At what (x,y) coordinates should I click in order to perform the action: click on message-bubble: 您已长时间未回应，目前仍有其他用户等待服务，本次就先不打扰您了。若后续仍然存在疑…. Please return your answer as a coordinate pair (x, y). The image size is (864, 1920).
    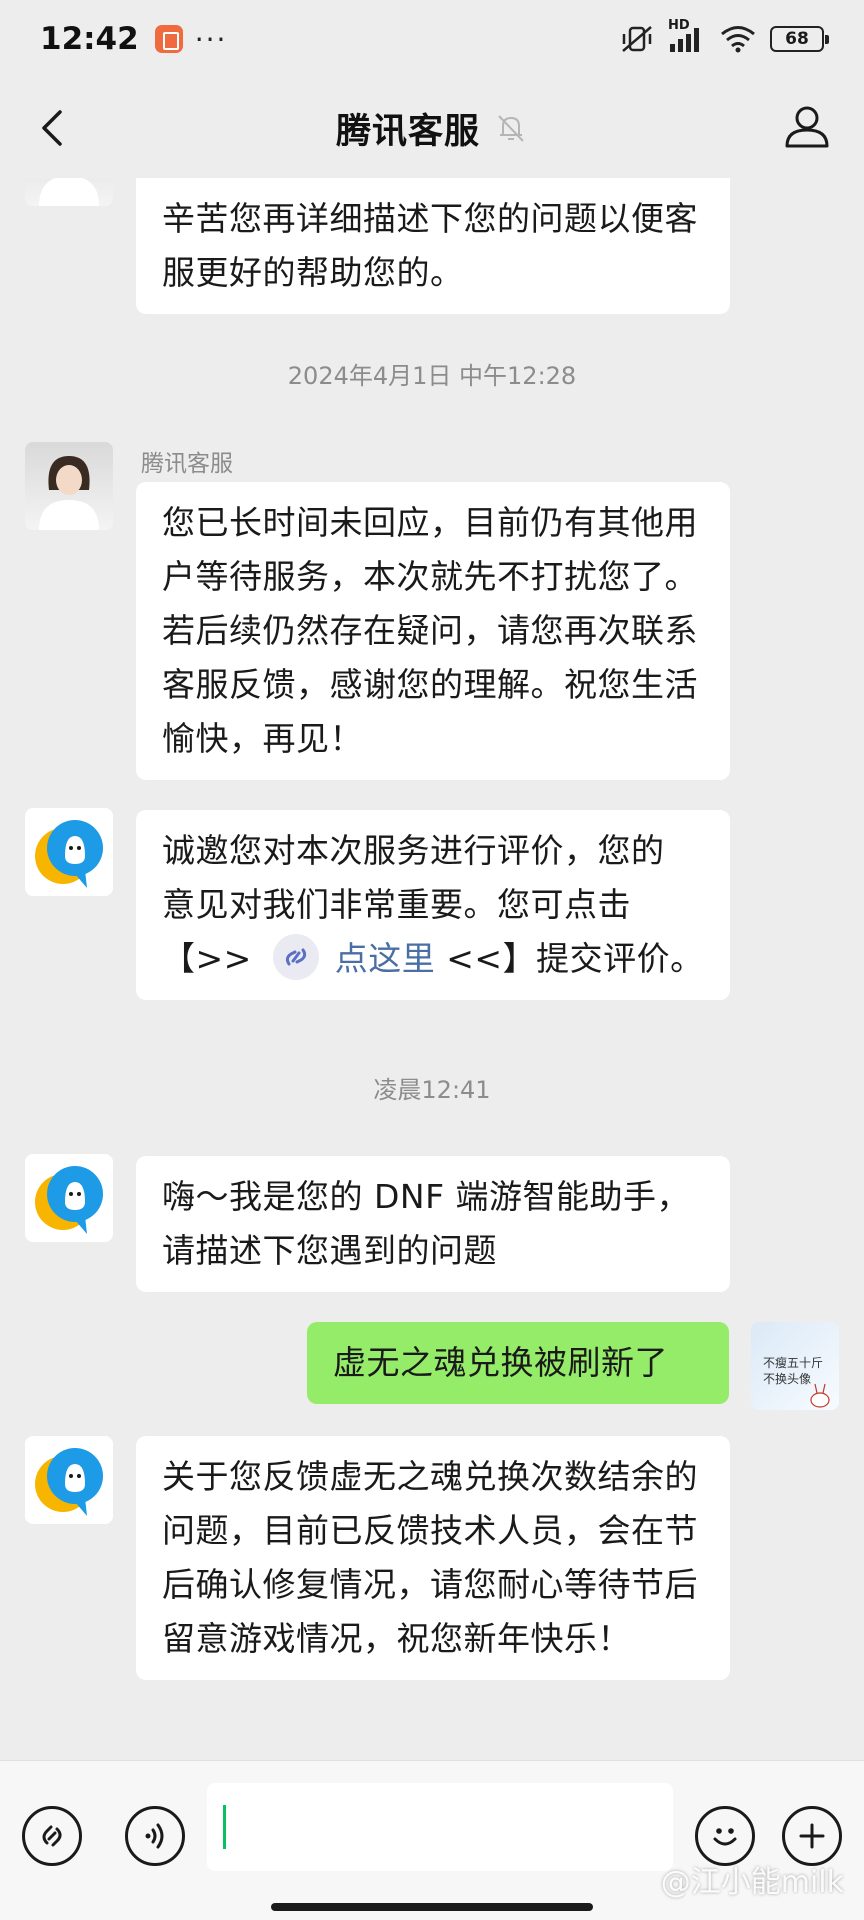
    Looking at the image, I should click on (433, 631).